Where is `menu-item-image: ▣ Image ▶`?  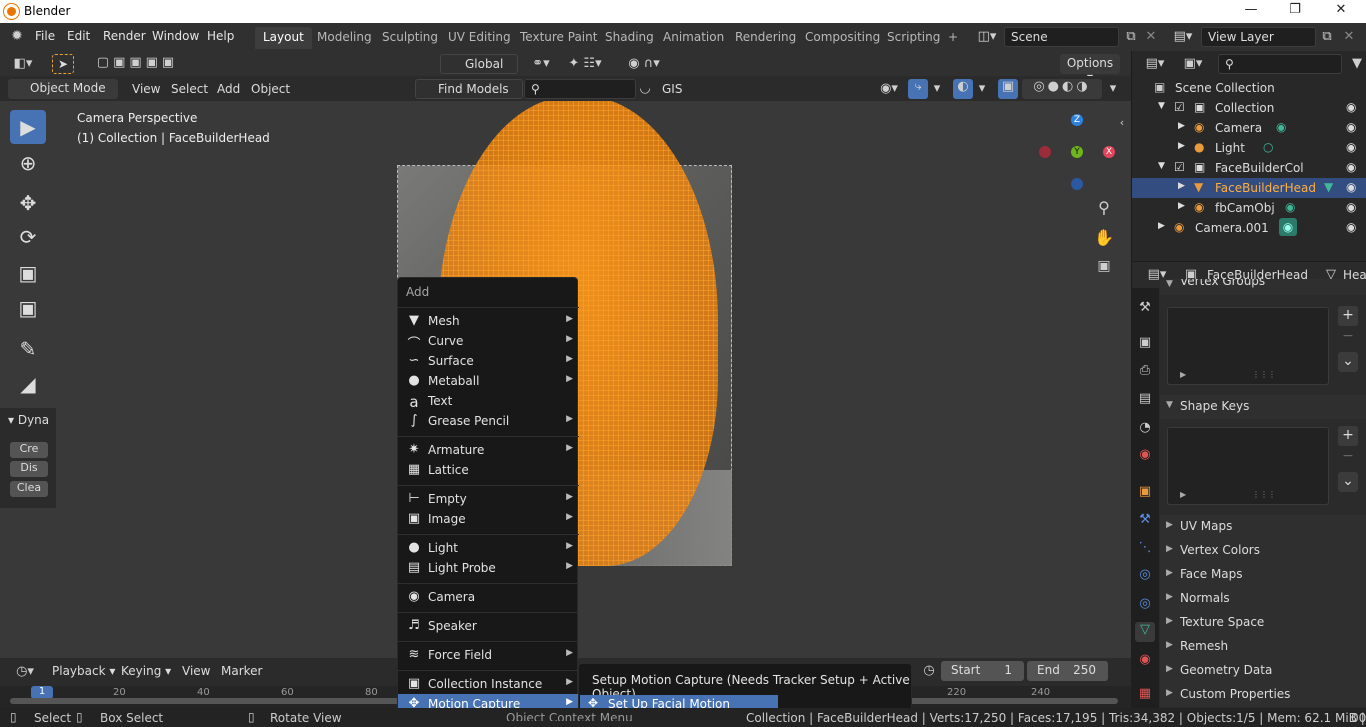 menu-item-image: ▣ Image ▶ is located at coordinates (488, 519).